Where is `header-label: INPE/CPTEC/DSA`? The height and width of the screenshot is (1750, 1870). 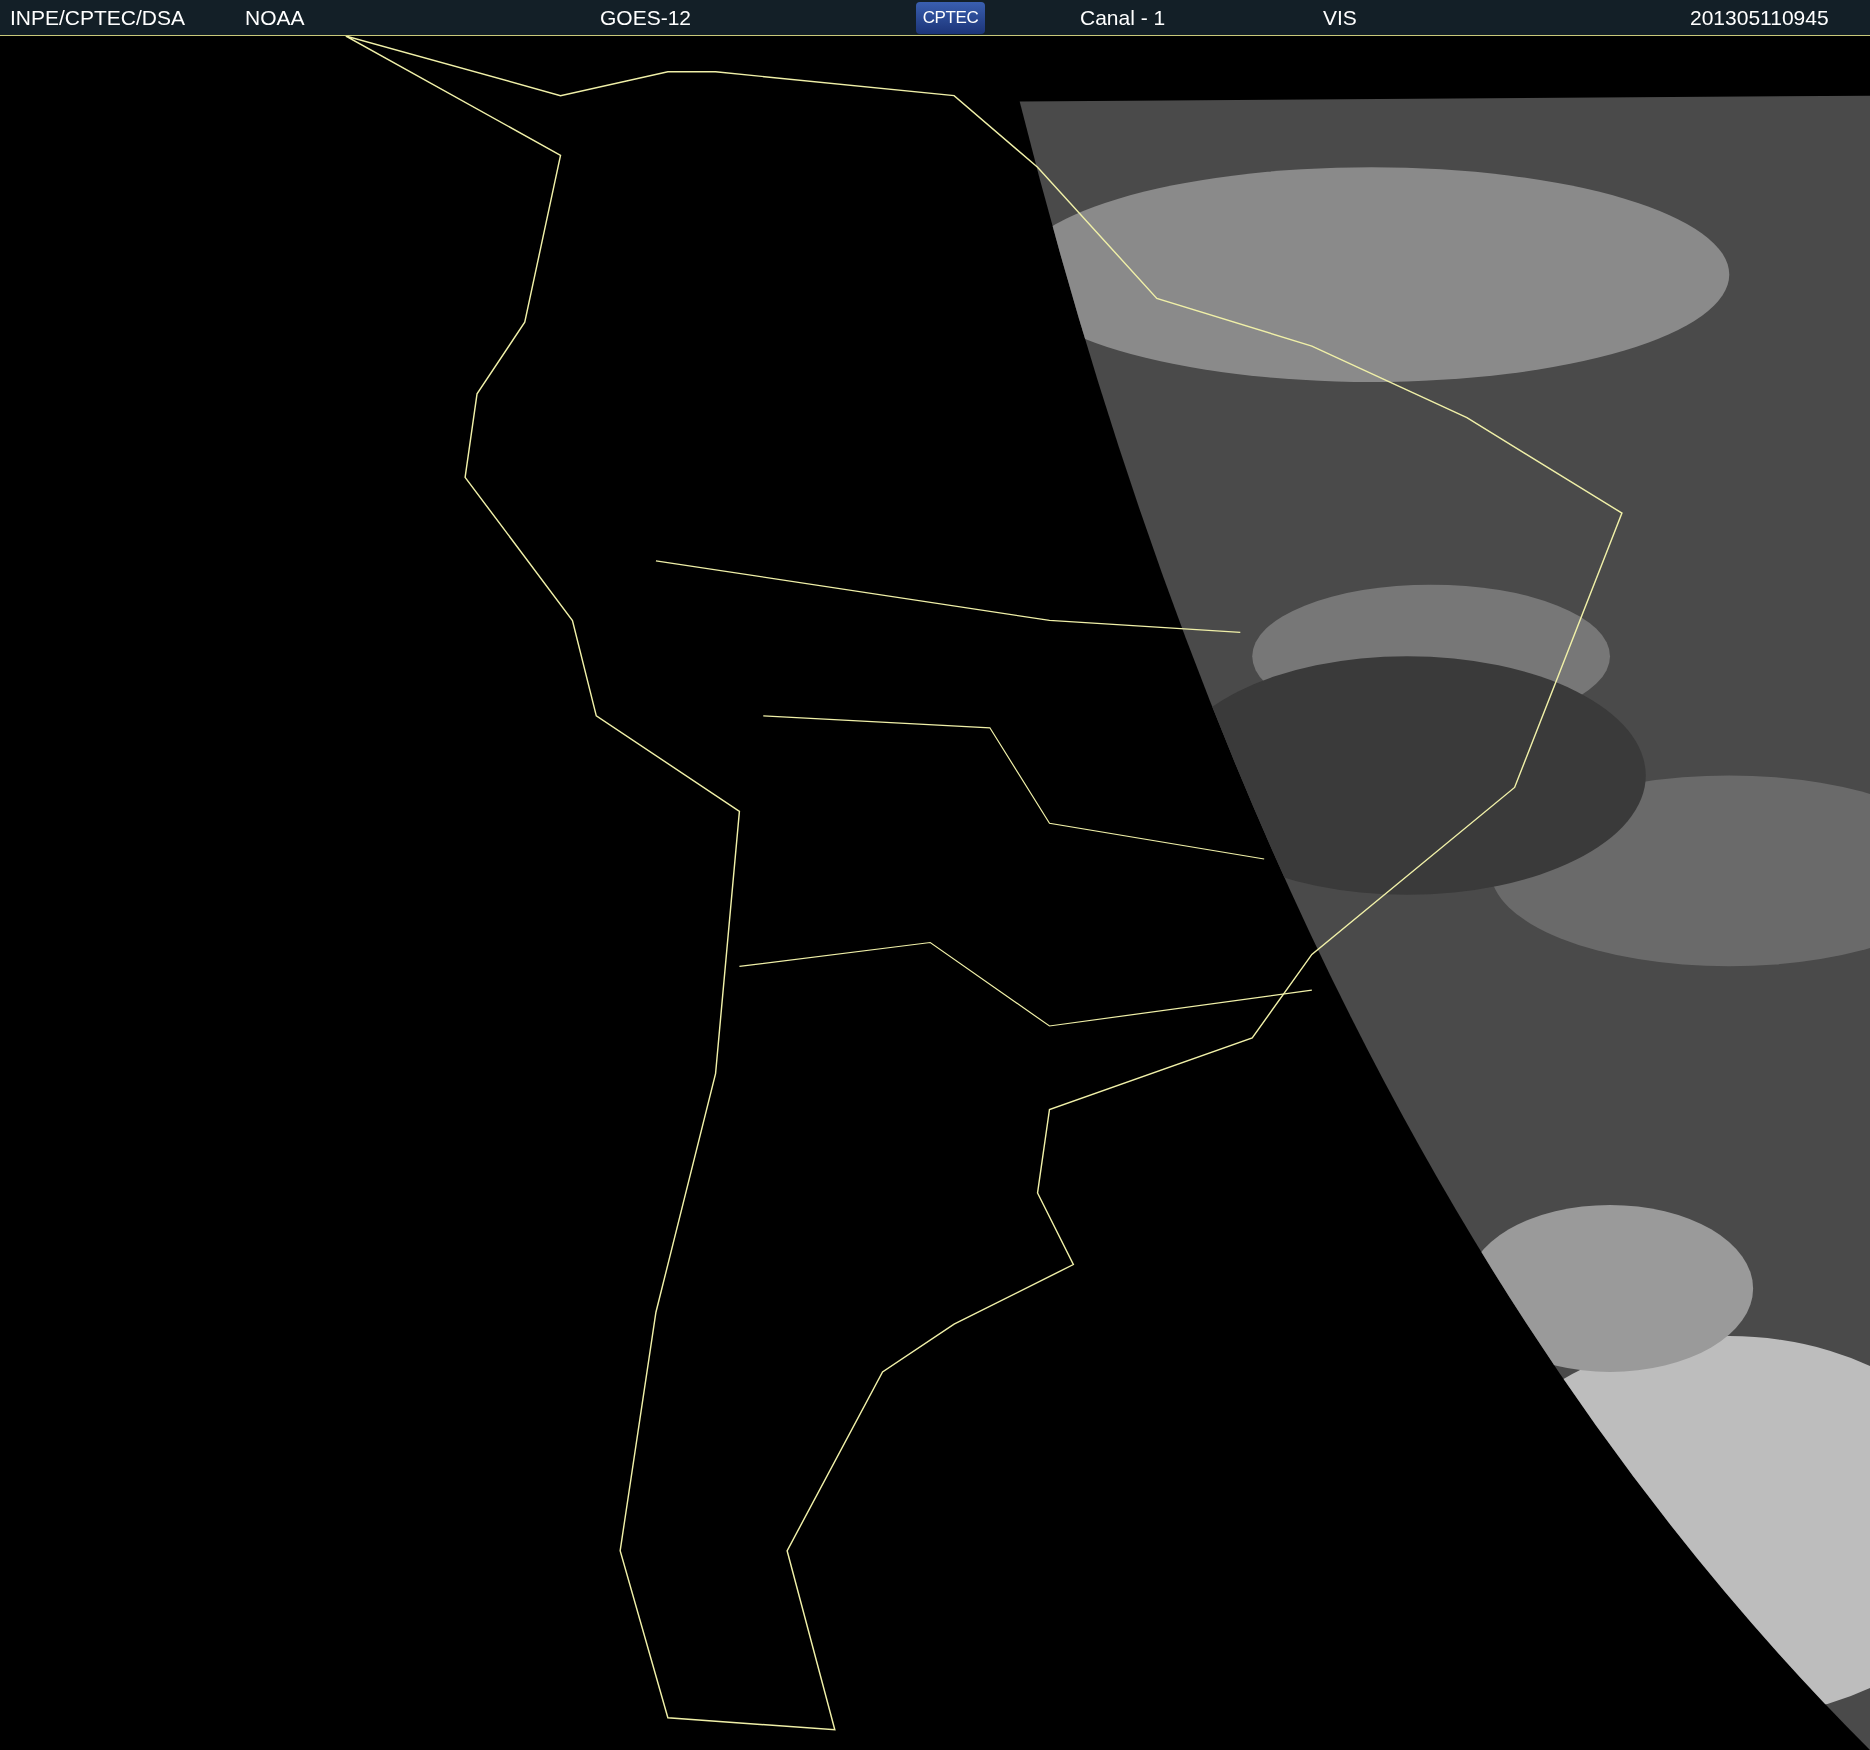 header-label: INPE/CPTEC/DSA is located at coordinates (98, 17).